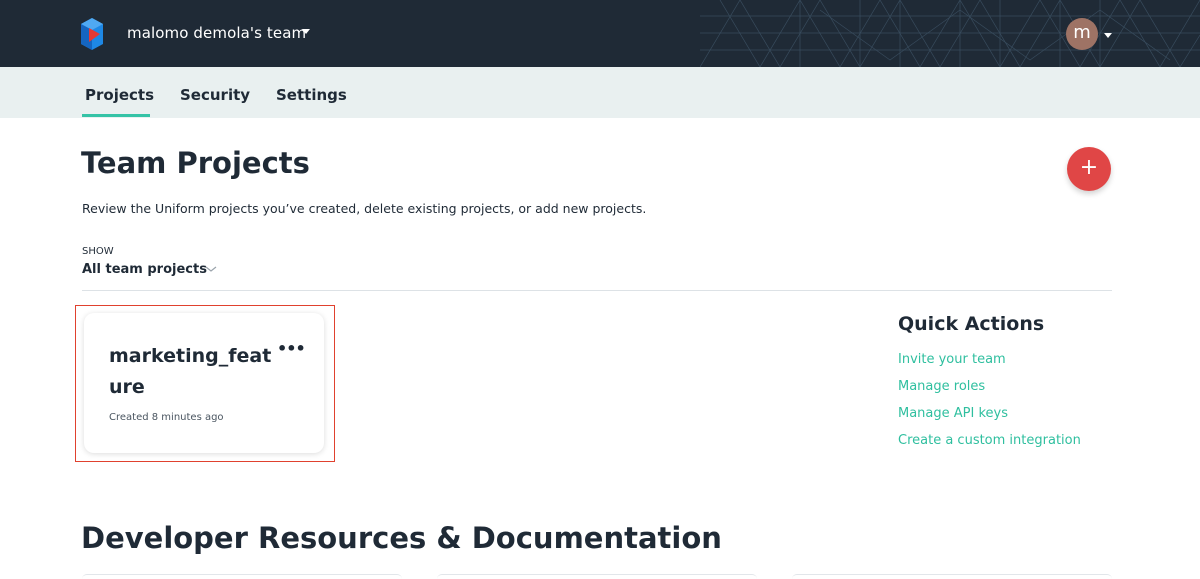 This screenshot has height=579, width=1200. I want to click on project-filter-select: All team projects, so click(144, 269).